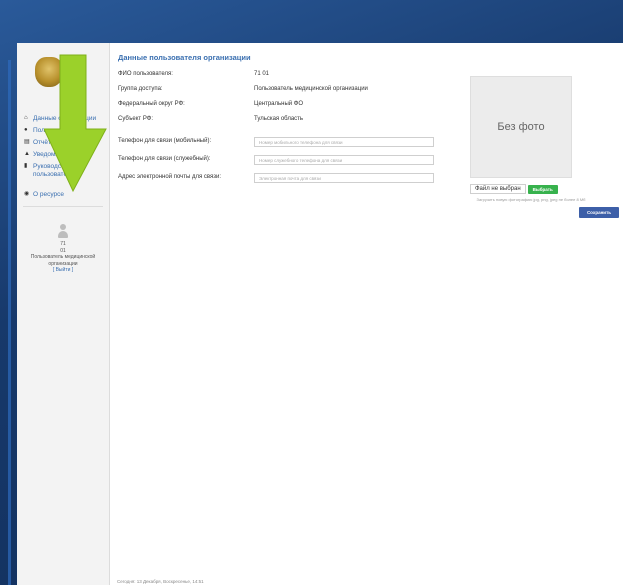 This screenshot has height=585, width=623. I want to click on mobile-phone-label: Телефон для связи (мобильный):, so click(165, 141).